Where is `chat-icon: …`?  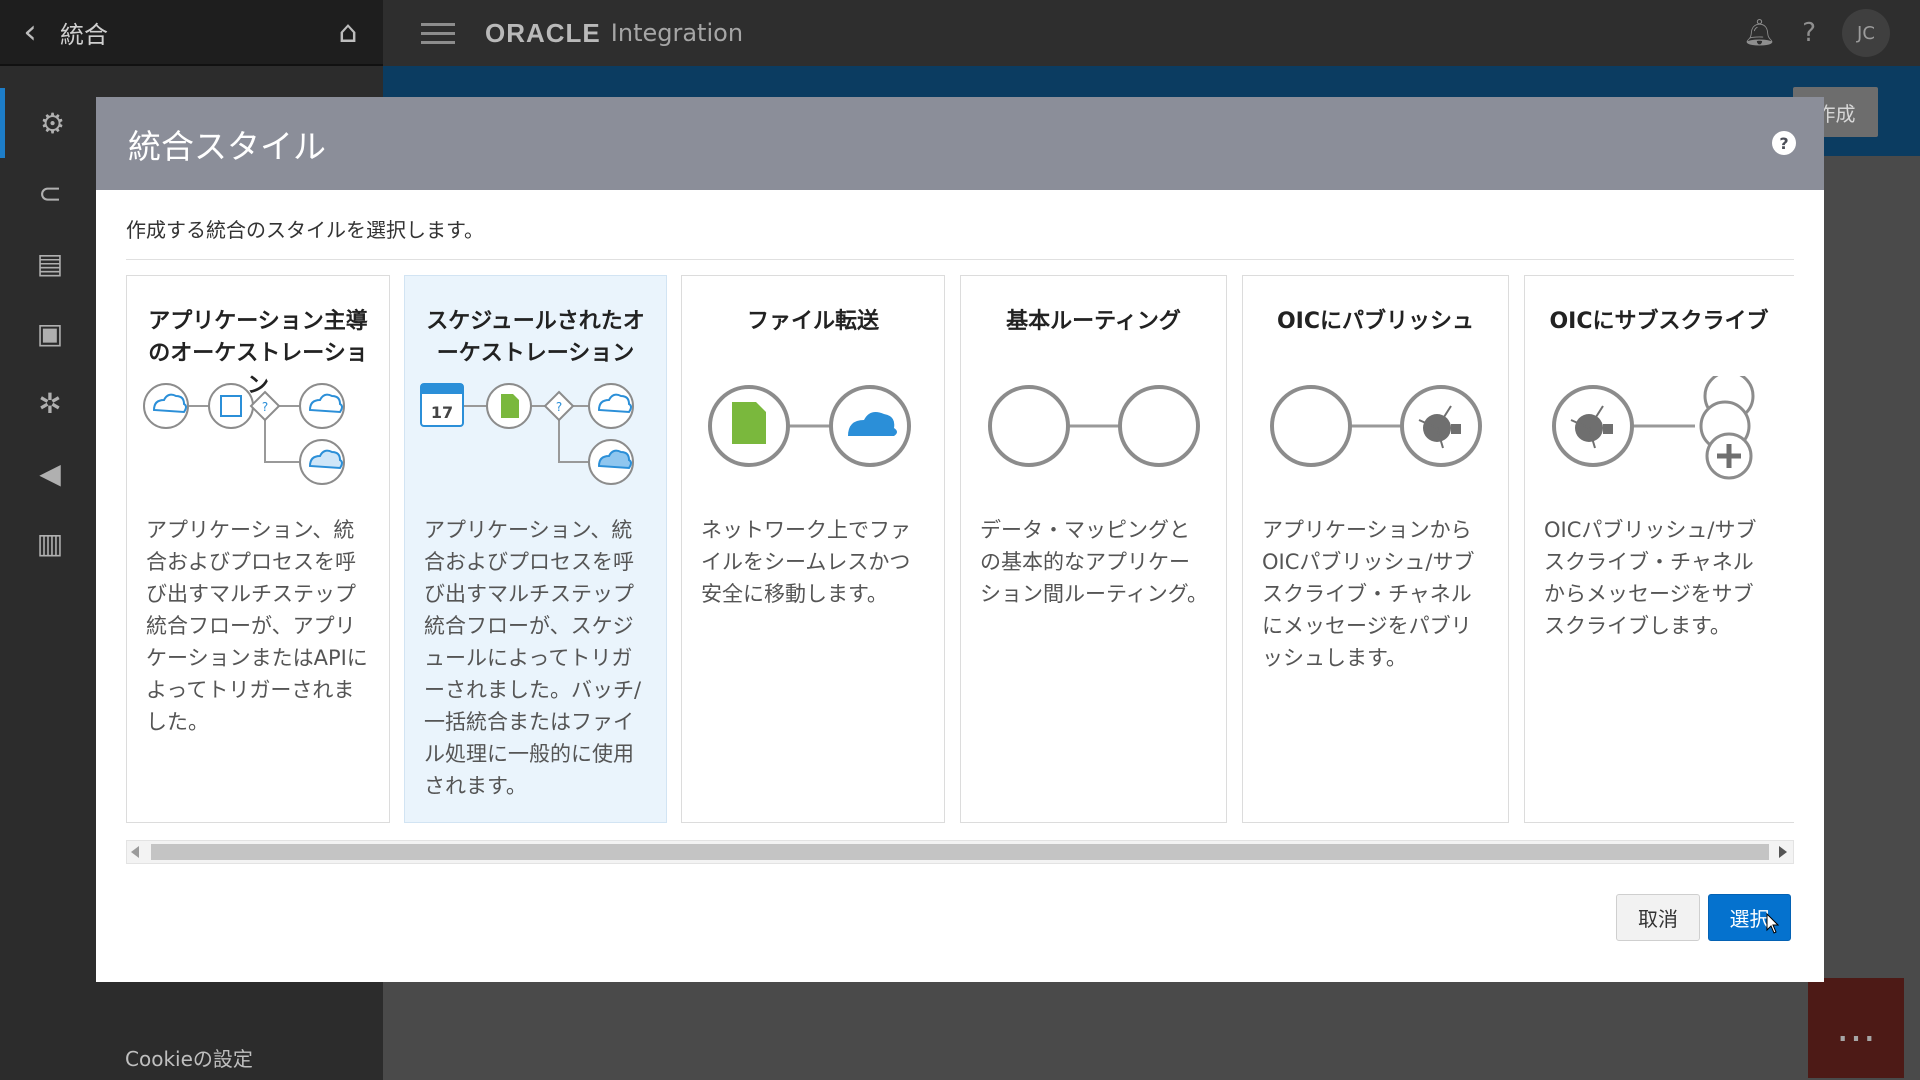 chat-icon: … is located at coordinates (1856, 1028).